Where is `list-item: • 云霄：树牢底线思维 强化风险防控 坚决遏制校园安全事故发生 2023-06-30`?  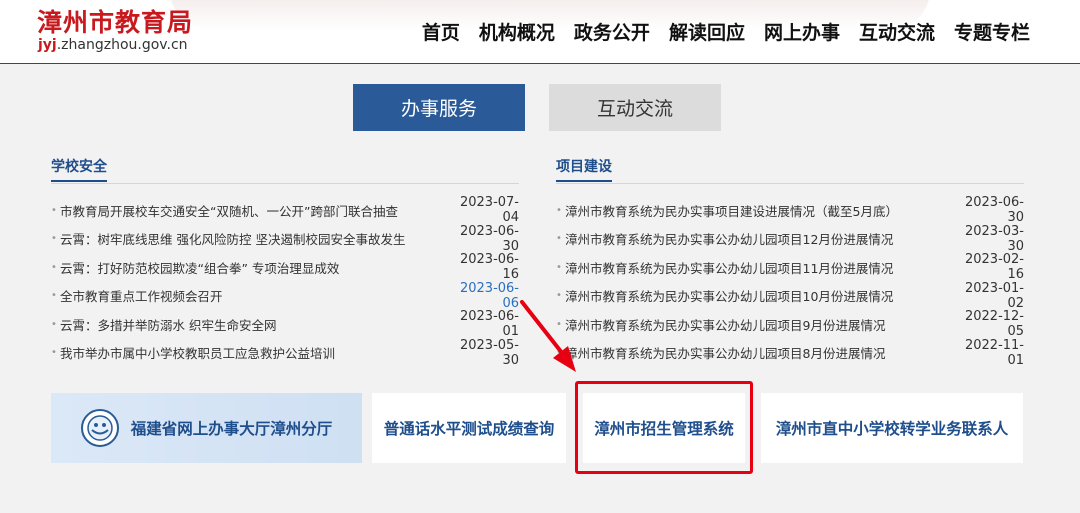 list-item: • 云霄：树牢底线思维 强化风险防控 坚决遏制校园安全事故发生 2023-06-30 is located at coordinates (285, 238).